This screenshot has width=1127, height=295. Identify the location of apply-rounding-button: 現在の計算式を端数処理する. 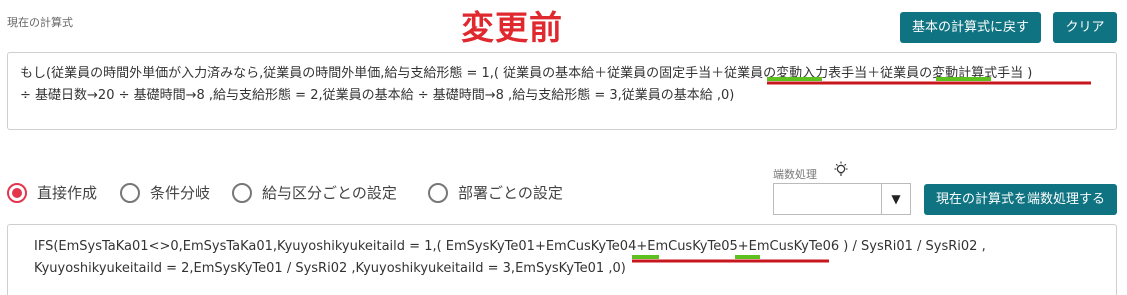
(1020, 199).